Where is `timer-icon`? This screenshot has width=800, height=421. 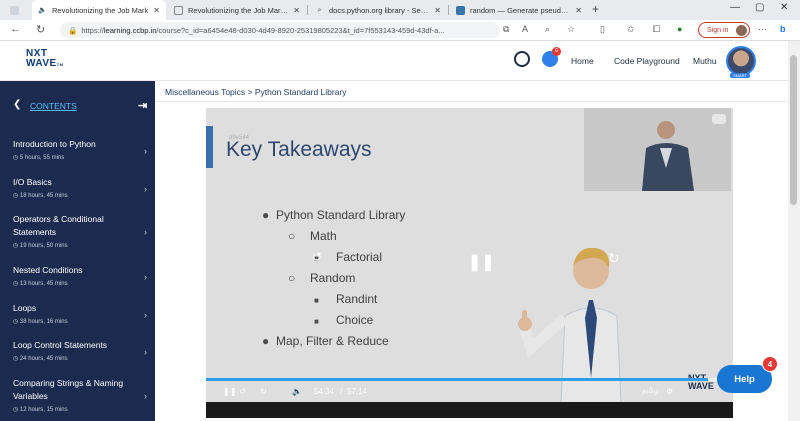
timer-icon is located at coordinates (522, 59).